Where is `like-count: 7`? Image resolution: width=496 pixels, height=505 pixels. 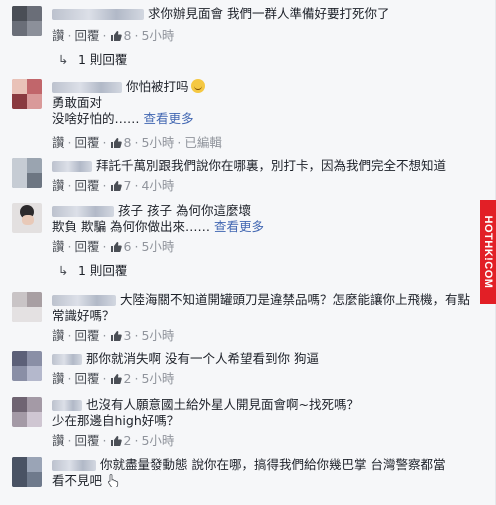
like-count: 7 is located at coordinates (120, 185).